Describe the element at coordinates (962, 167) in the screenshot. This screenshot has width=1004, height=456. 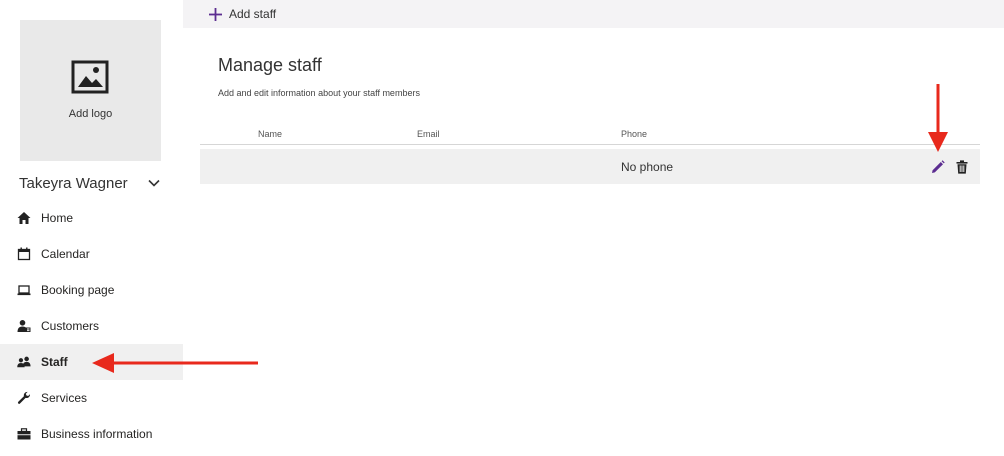
I see `trash-icon` at that location.